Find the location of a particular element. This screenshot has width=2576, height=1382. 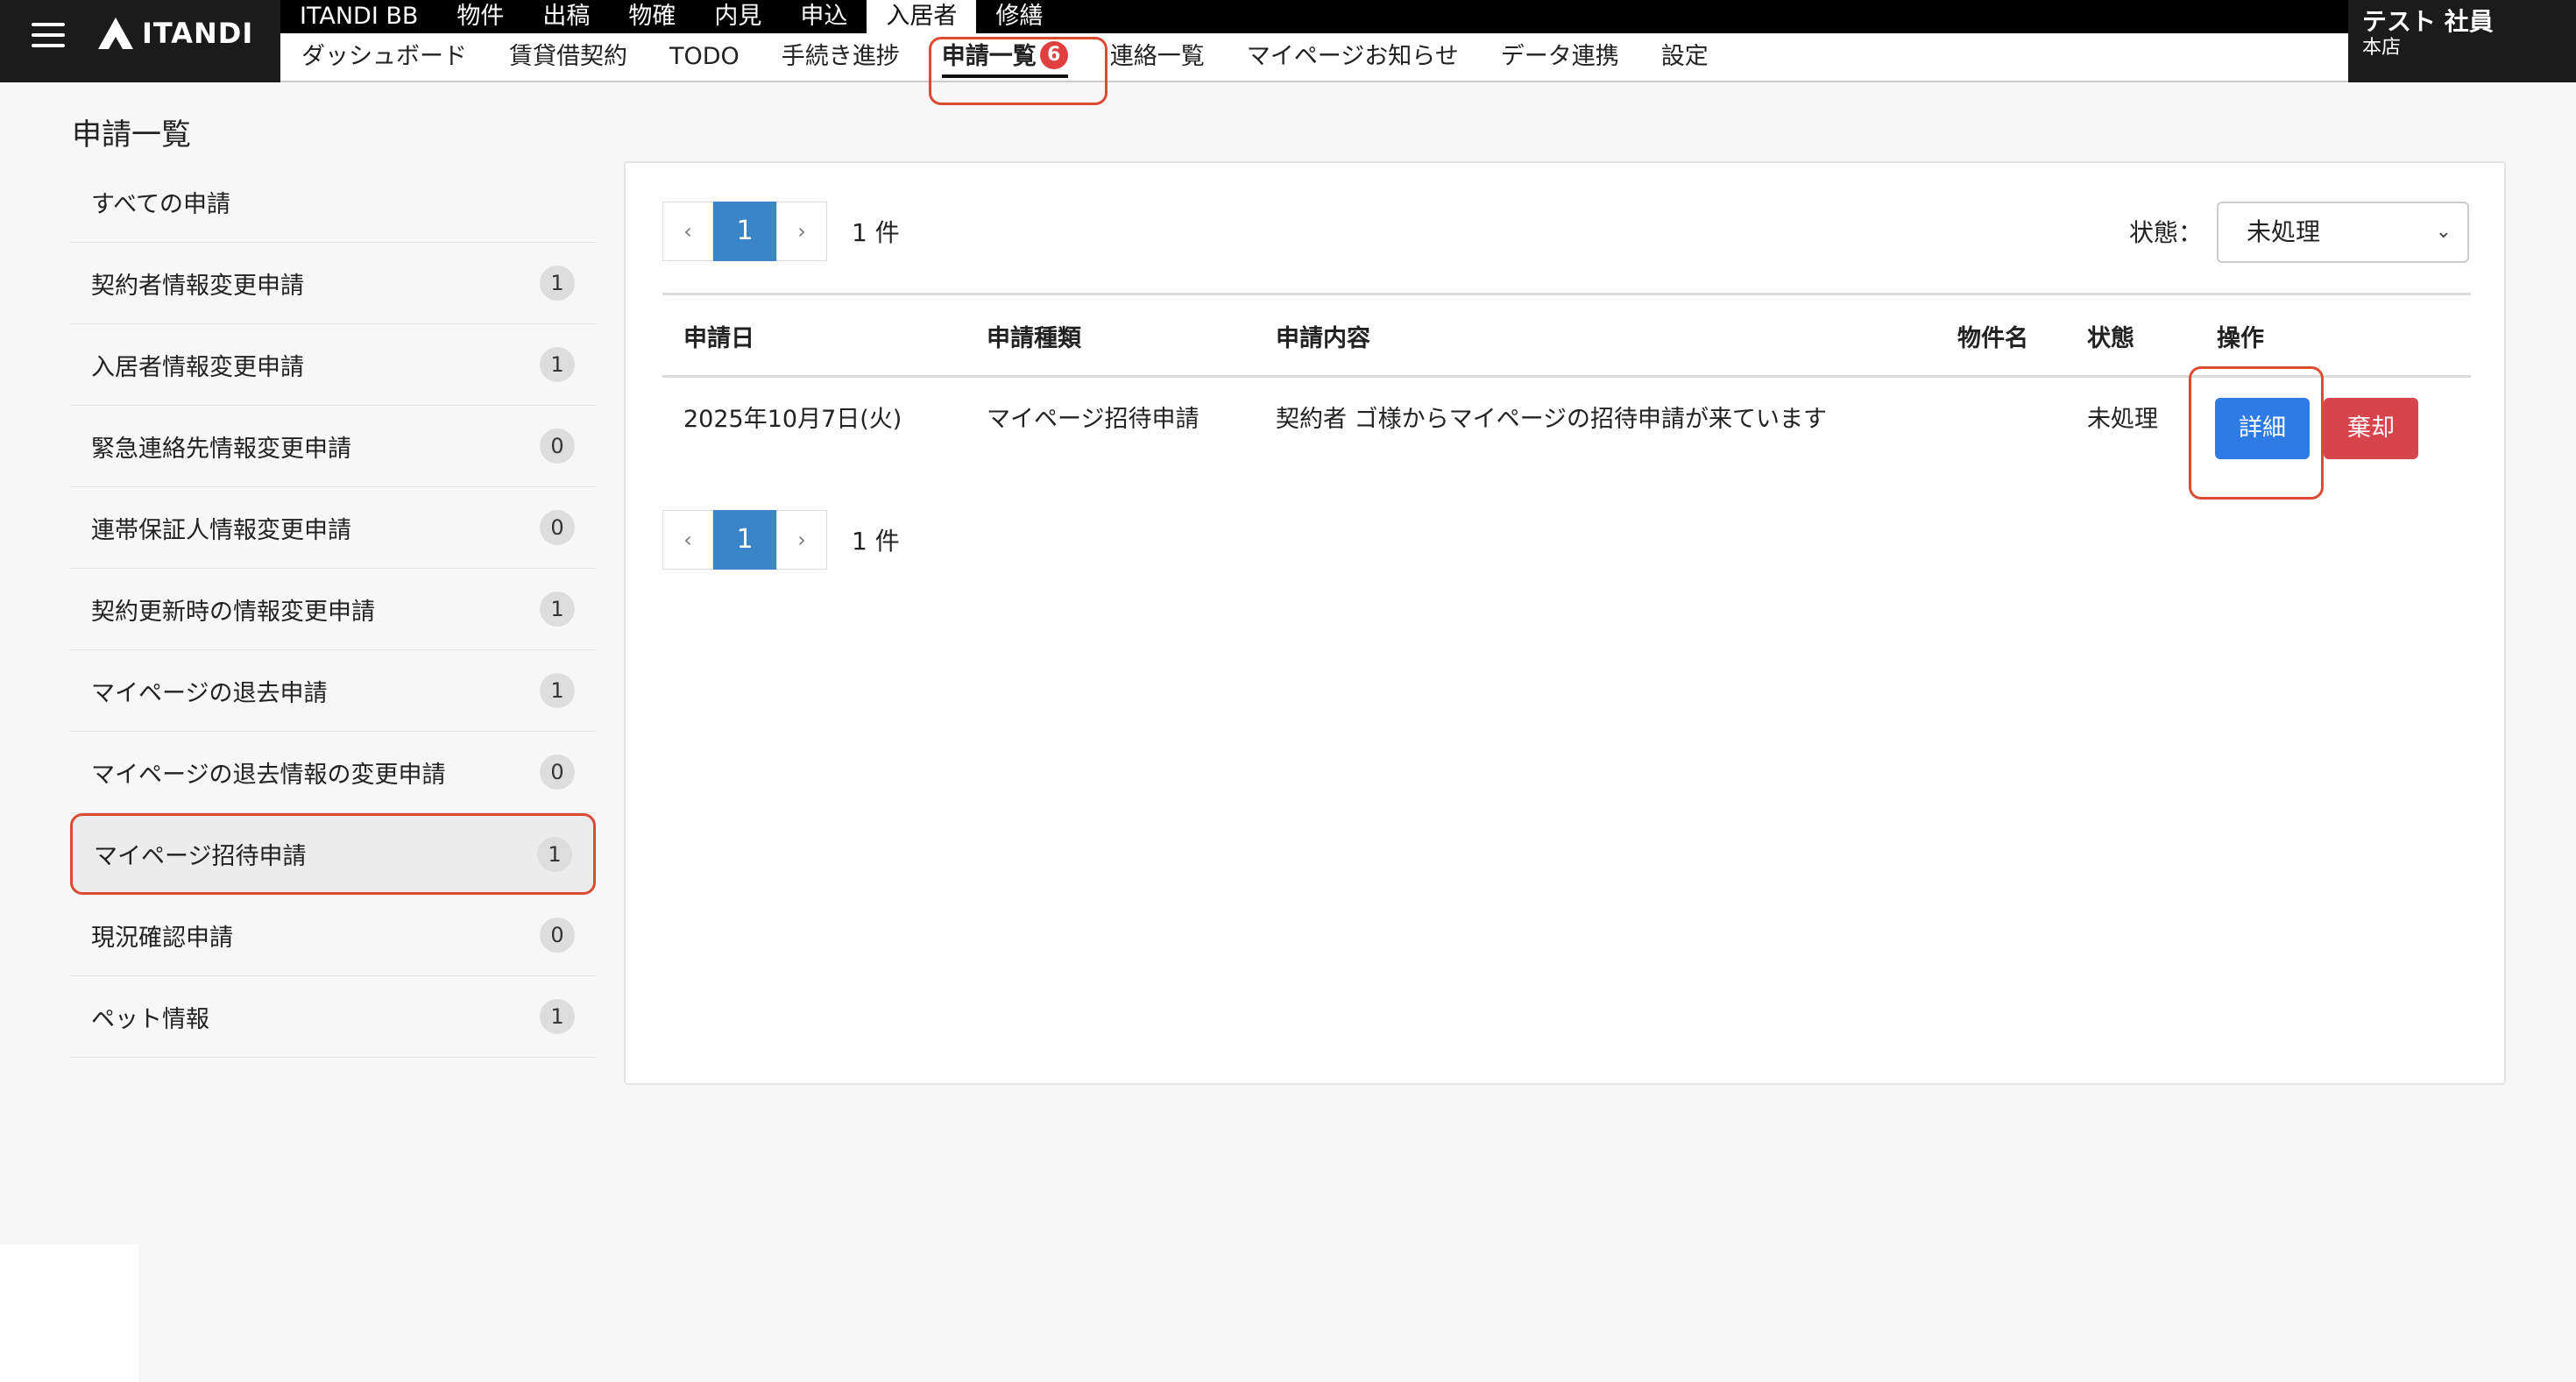

sidebar-item-contractor-info-change: 契約者情報変更申請 1 is located at coordinates (333, 283).